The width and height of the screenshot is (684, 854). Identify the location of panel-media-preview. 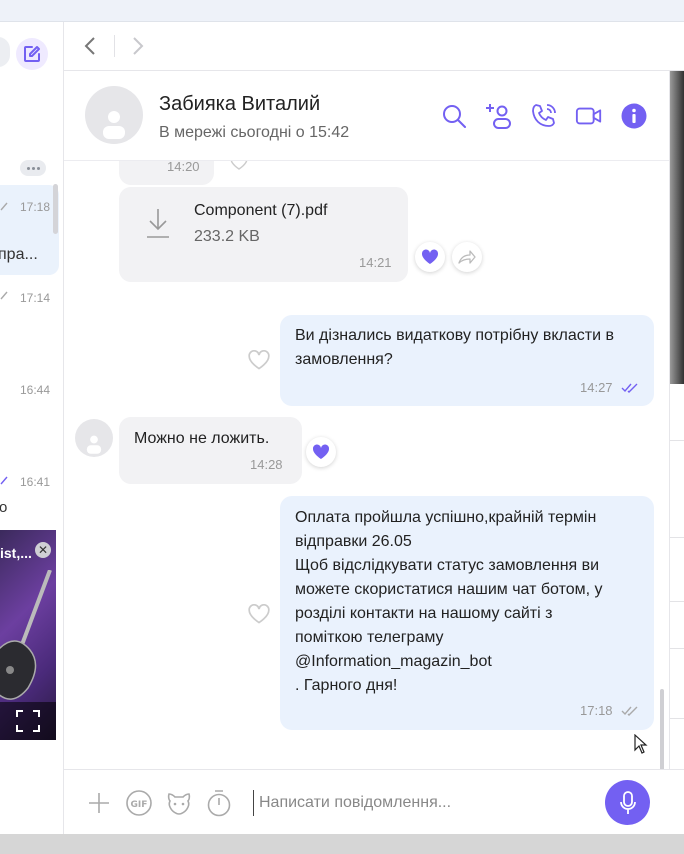
(677, 227).